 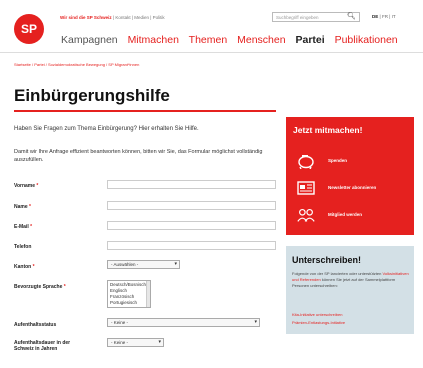 What do you see at coordinates (366, 40) in the screenshot?
I see `nav-item-publikationen: Publikationen` at bounding box center [366, 40].